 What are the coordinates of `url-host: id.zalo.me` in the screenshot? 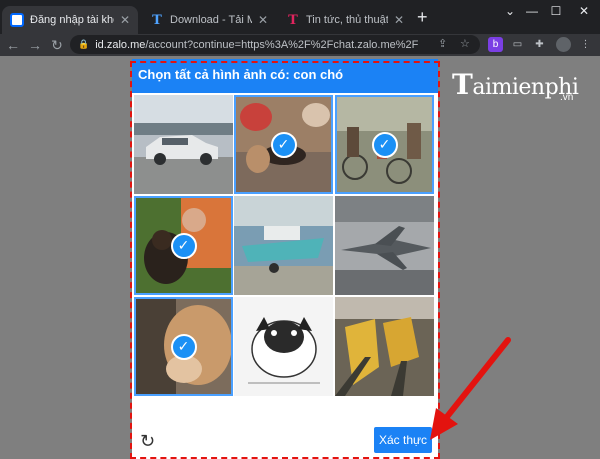 It's located at (120, 44).